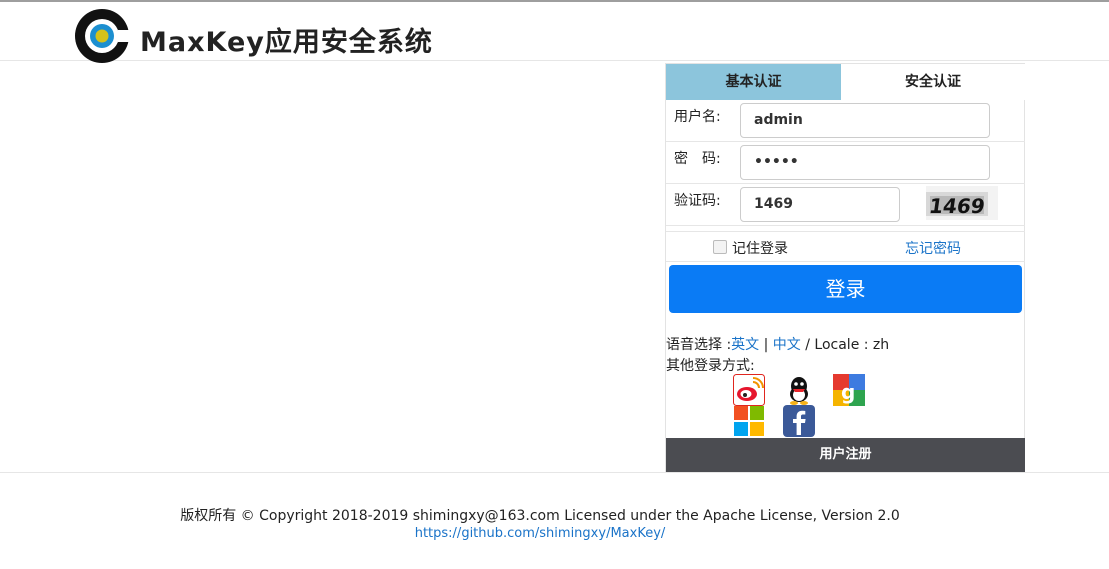  Describe the element at coordinates (554, 32) in the screenshot. I see `page-header: MaxKey应用安全系统` at that location.